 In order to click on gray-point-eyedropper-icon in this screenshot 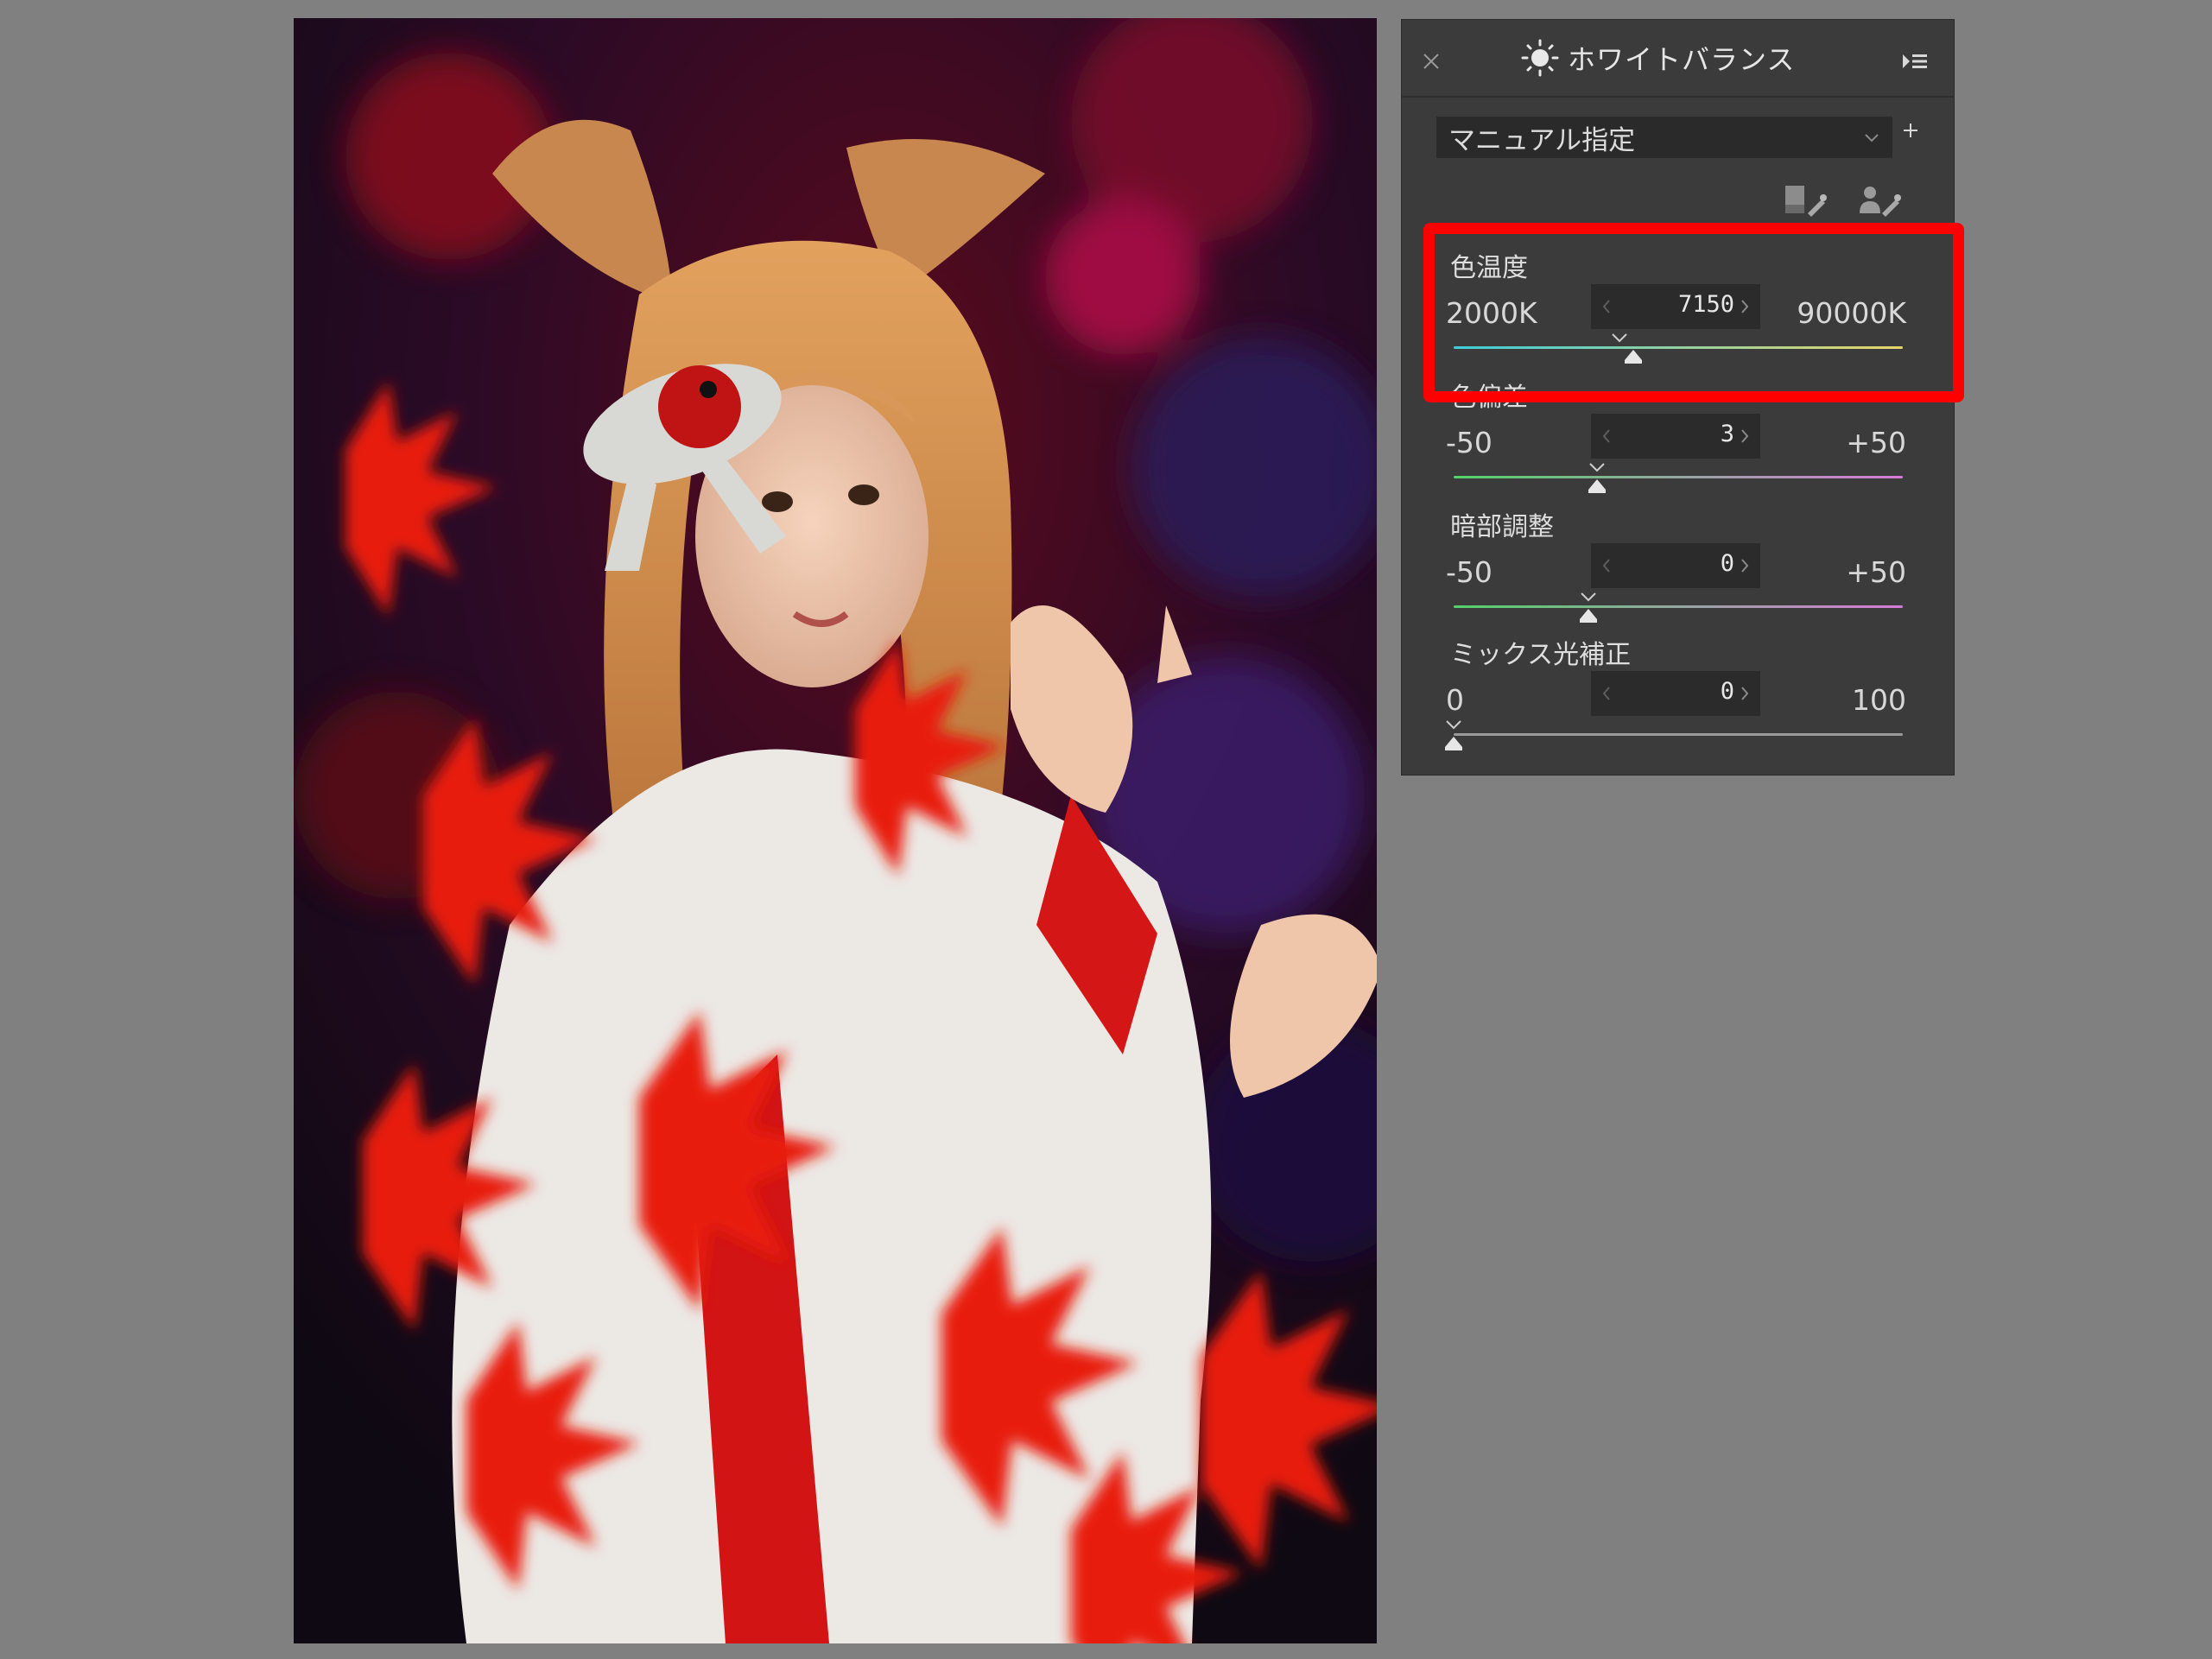, I will do `click(1806, 201)`.